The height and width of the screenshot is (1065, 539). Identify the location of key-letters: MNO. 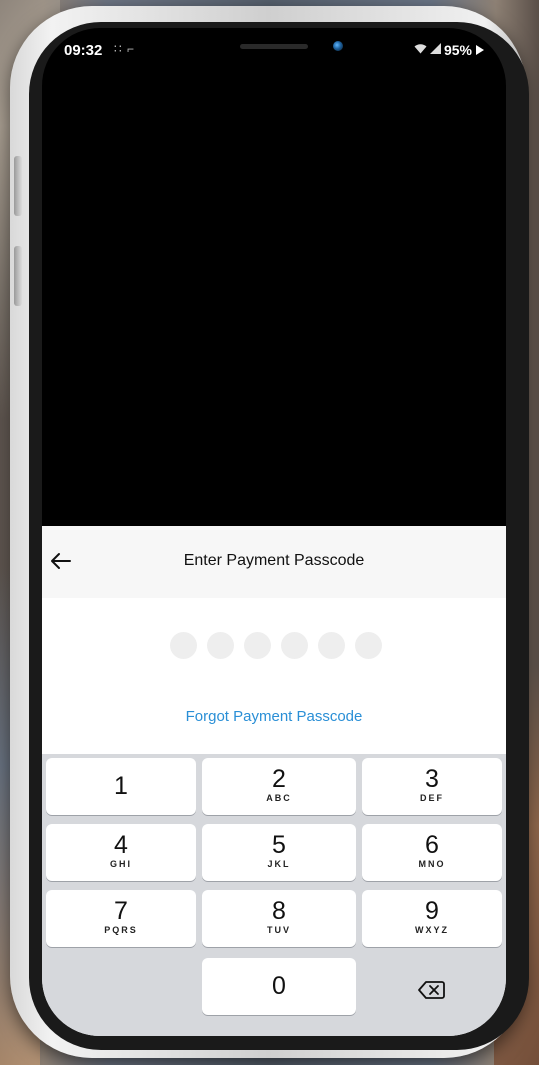
(432, 864).